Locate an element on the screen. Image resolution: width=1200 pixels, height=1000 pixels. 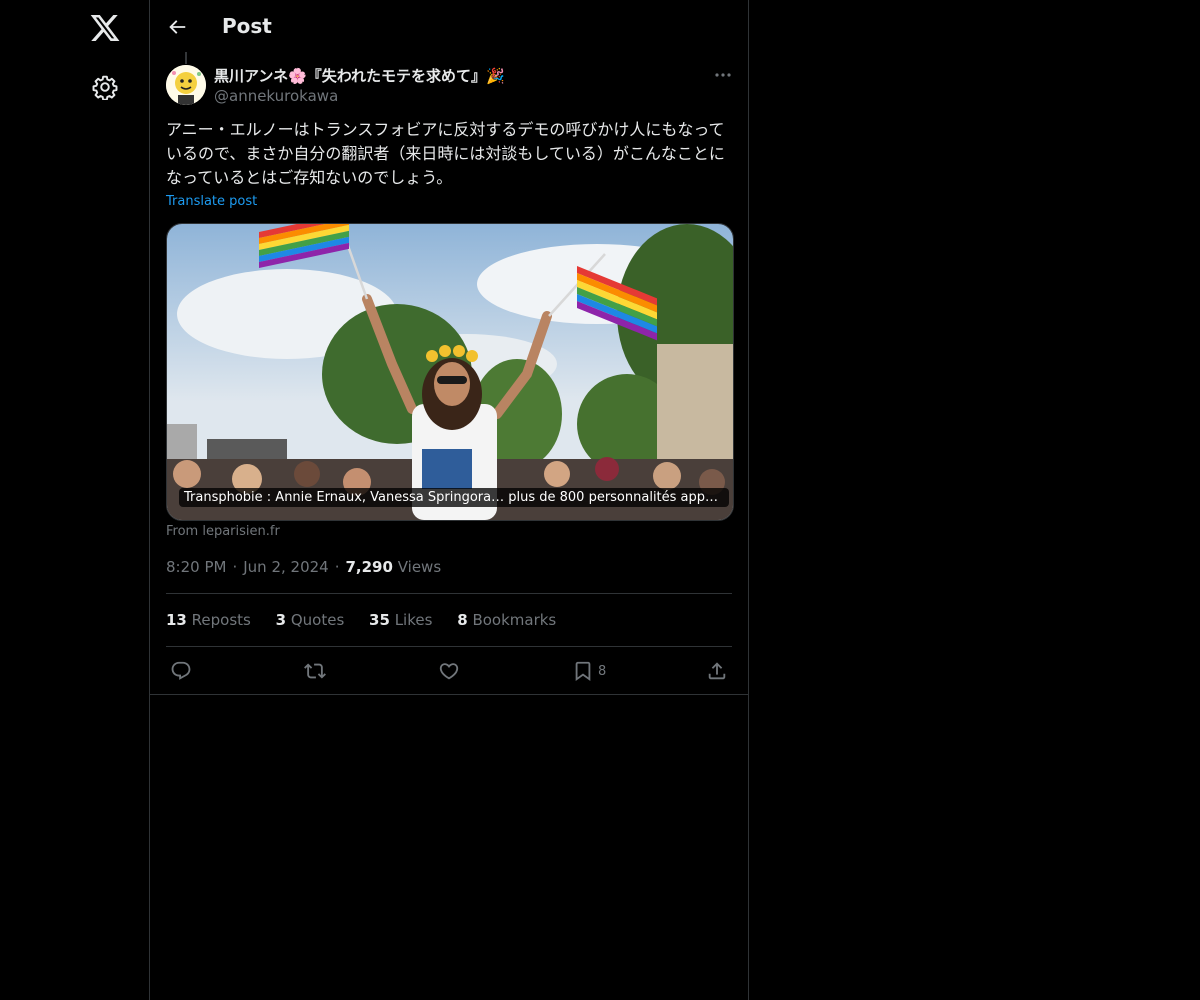
reply-icon is located at coordinates (181, 670).